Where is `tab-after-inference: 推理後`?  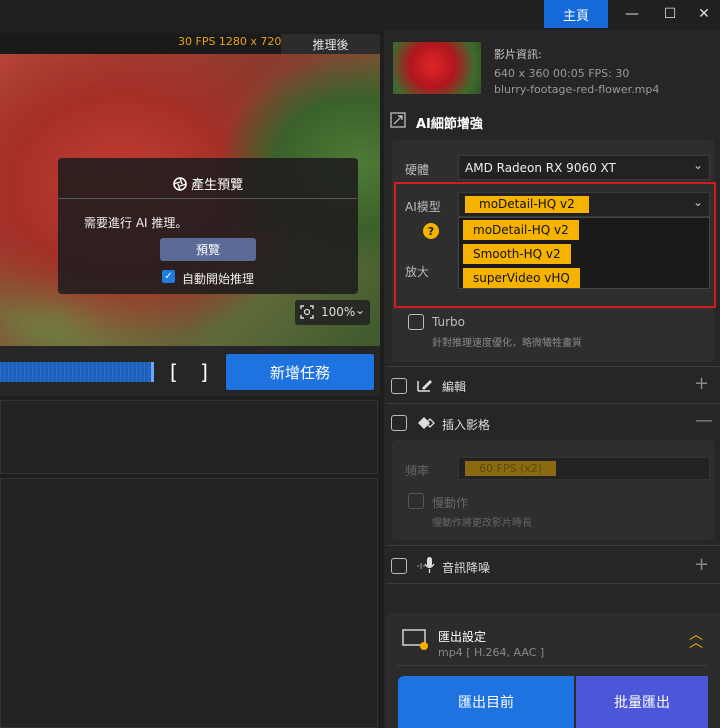
tab-after-inference: 推理後 is located at coordinates (330, 44).